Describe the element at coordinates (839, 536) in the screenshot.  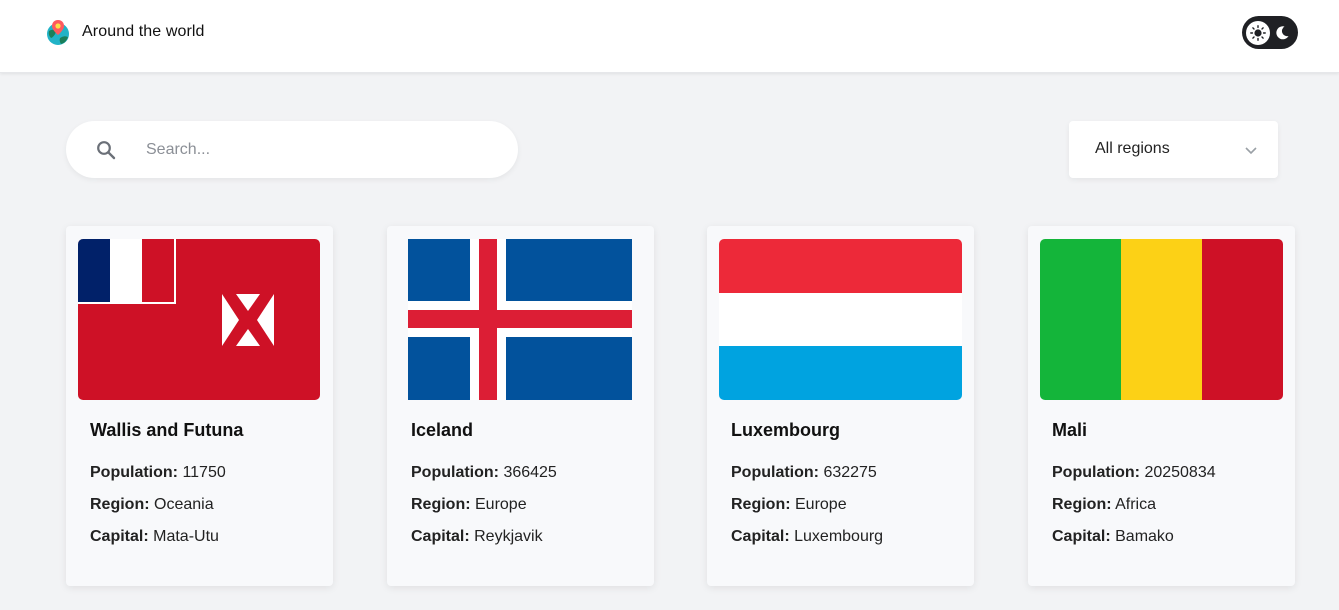
I see `capital-value: Luxembourg` at that location.